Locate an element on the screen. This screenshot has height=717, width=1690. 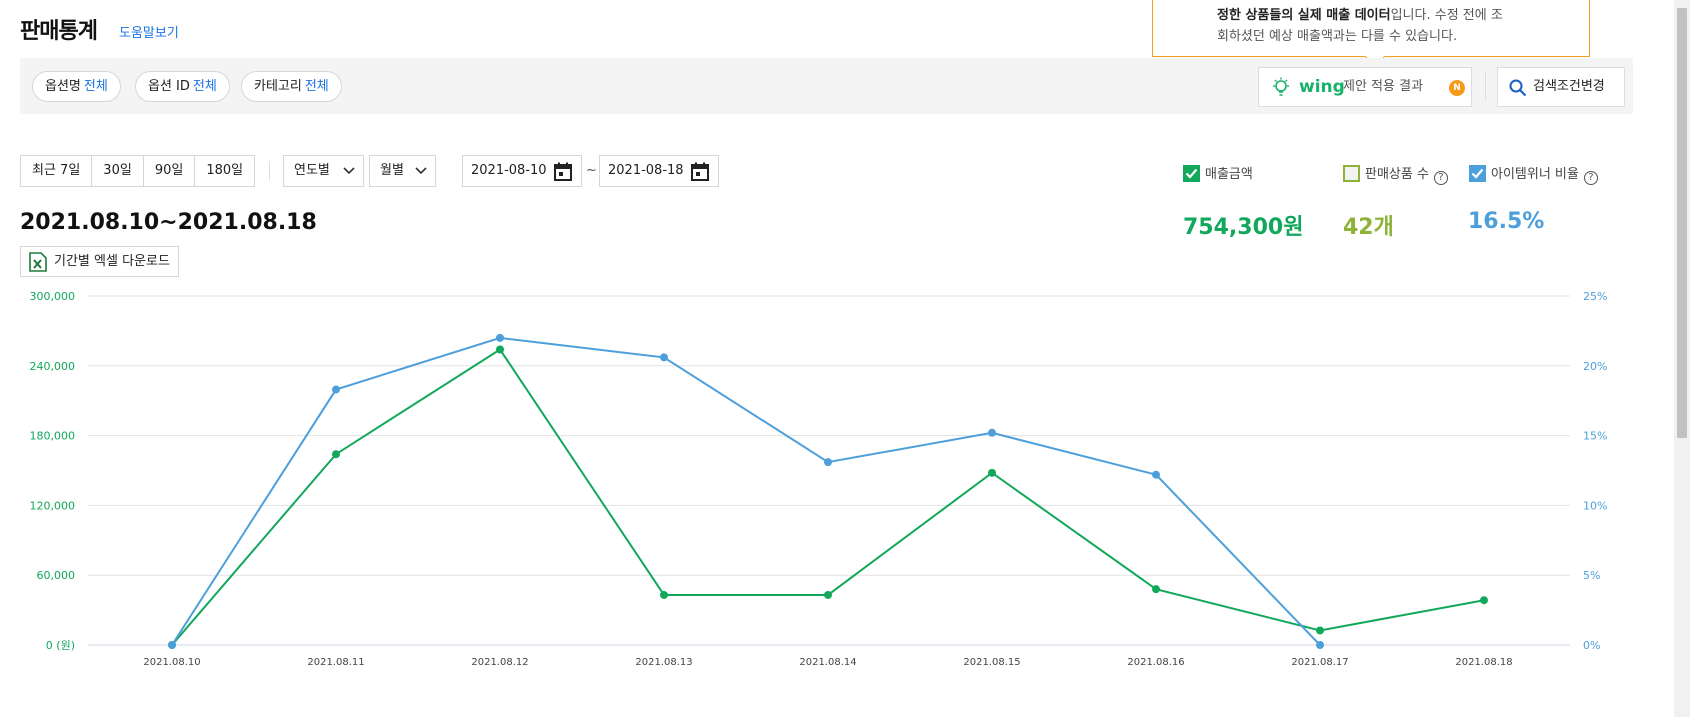
items-sold-toggle: 판매상품 수? is located at coordinates (1395, 174).